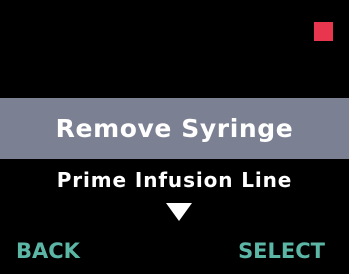 Image resolution: width=349 pixels, height=274 pixels. What do you see at coordinates (323, 31) in the screenshot?
I see `status-square-icon` at bounding box center [323, 31].